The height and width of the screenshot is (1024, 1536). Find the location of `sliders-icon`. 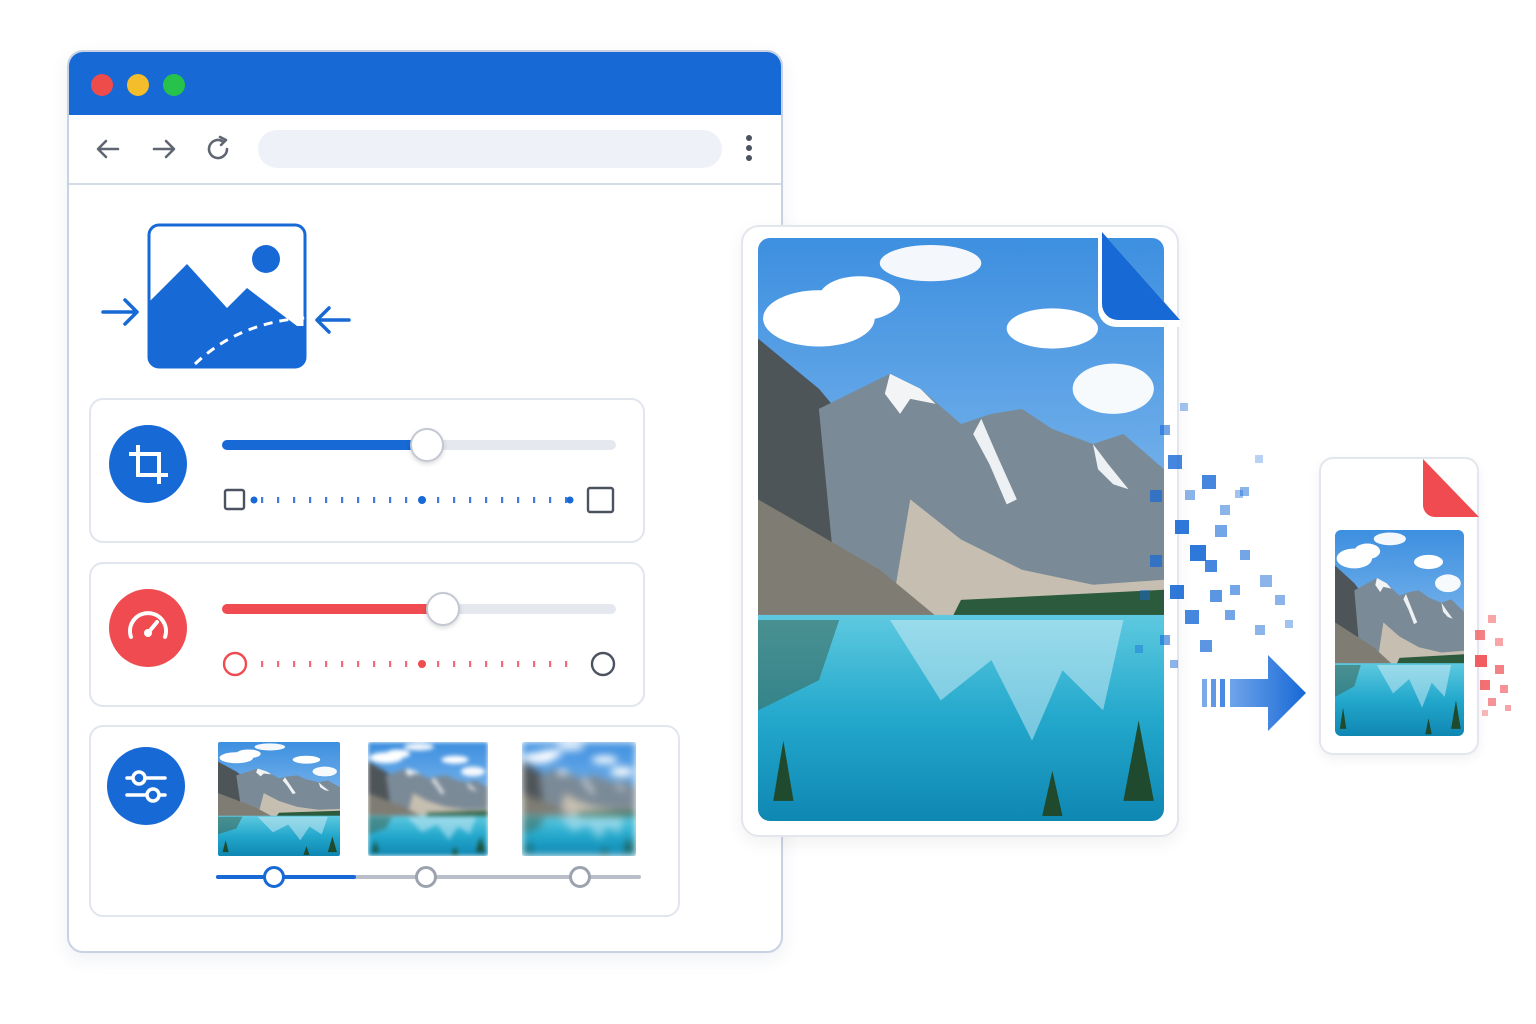

sliders-icon is located at coordinates (146, 786).